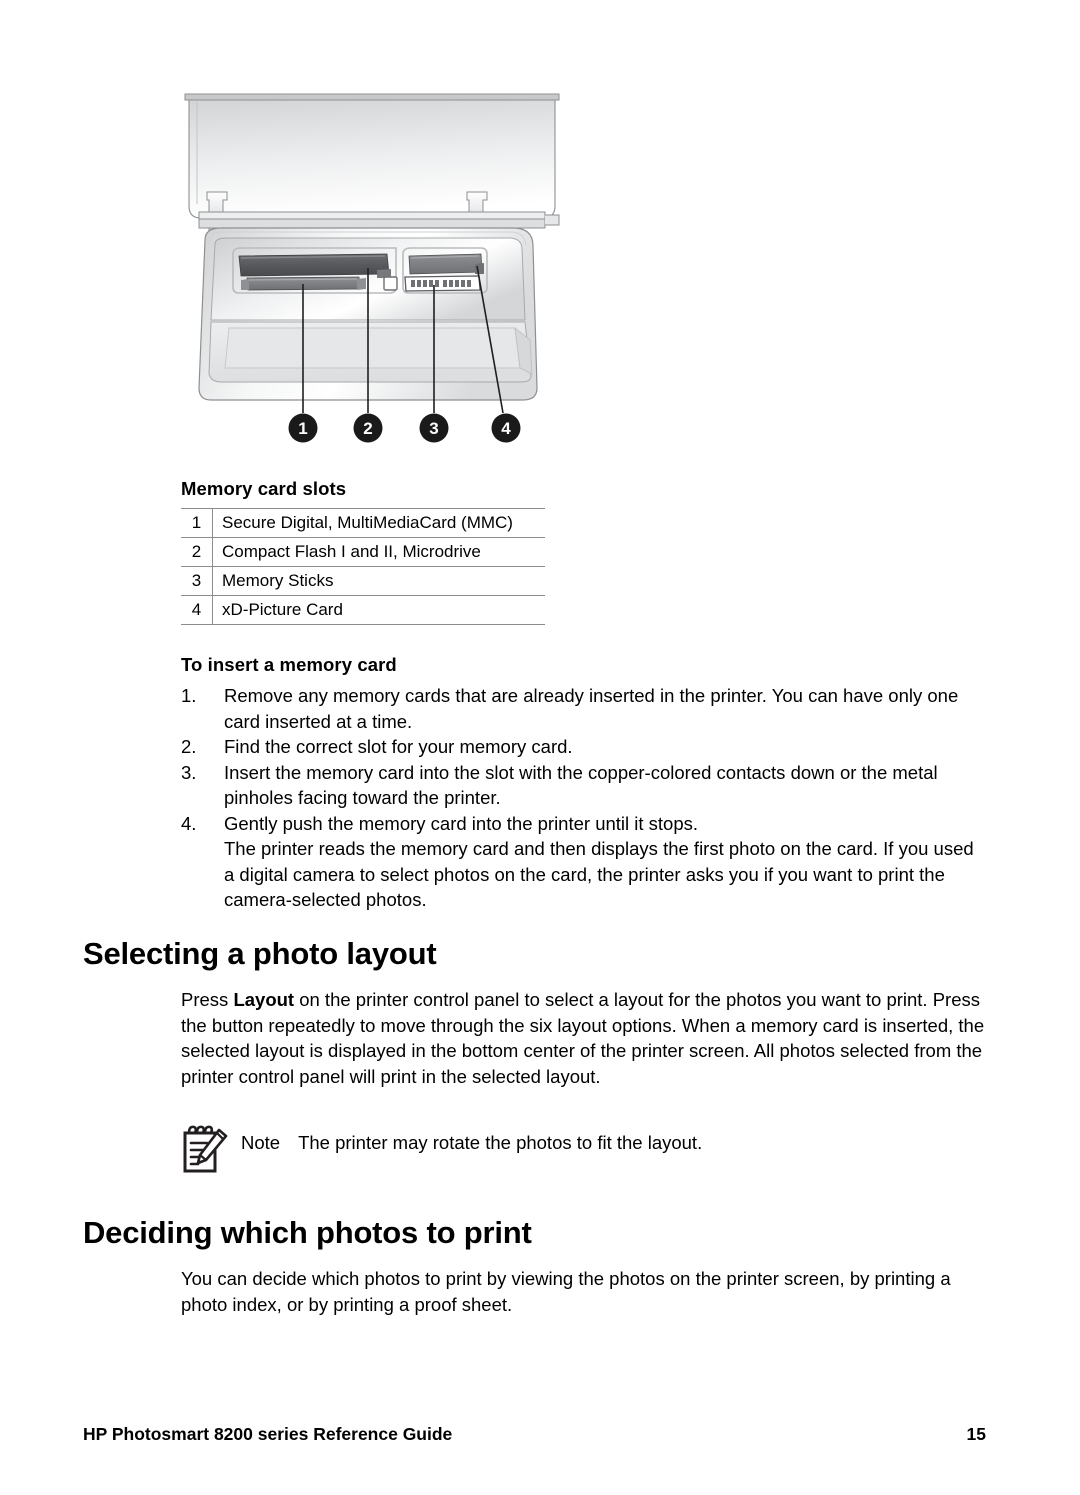  Describe the element at coordinates (363, 610) in the screenshot. I see `table-row: 4 xD-Picture Card` at that location.